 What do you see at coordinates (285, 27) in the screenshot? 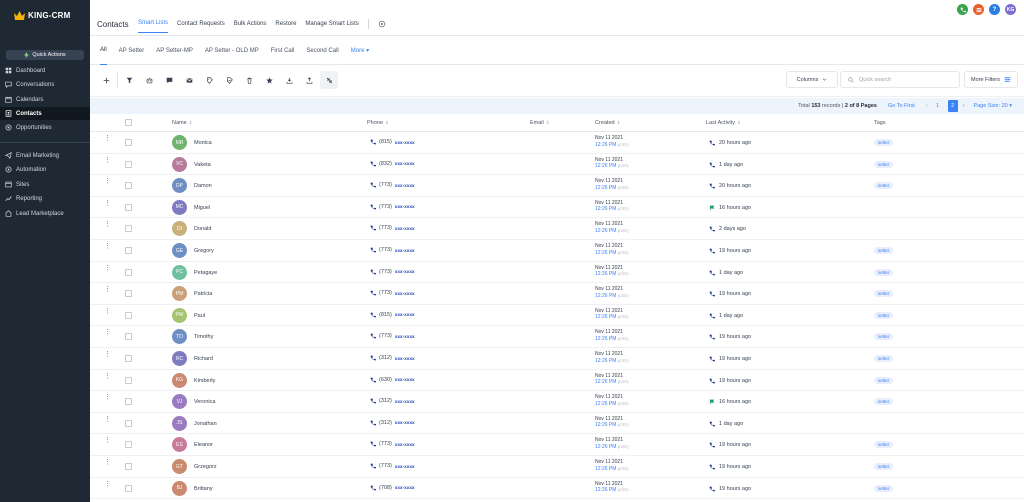
I see `tab-restore: Restore` at bounding box center [285, 27].